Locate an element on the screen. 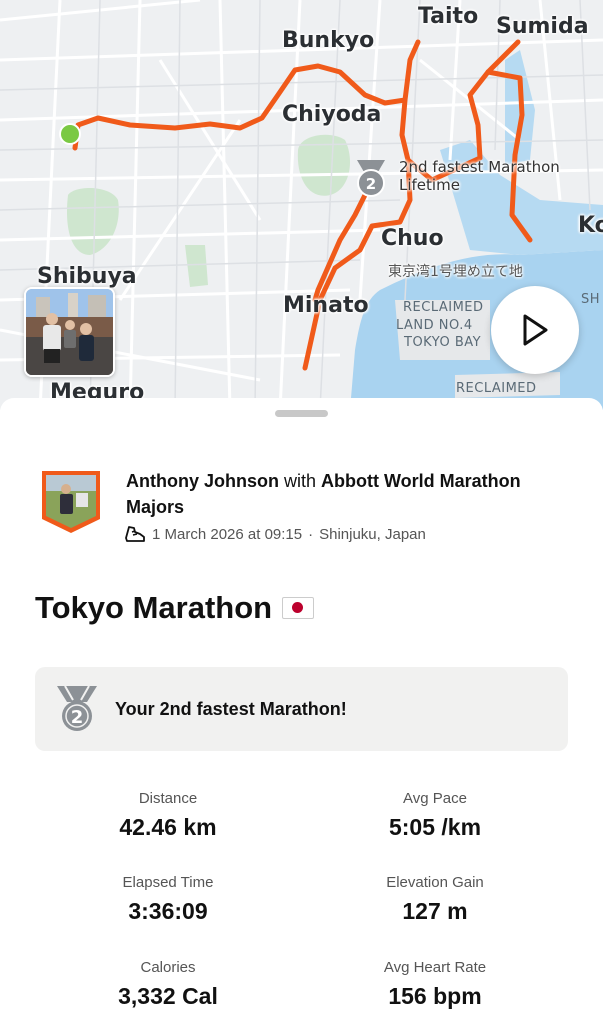  achievement-text: Your 2nd fastest Marathon! is located at coordinates (231, 708).